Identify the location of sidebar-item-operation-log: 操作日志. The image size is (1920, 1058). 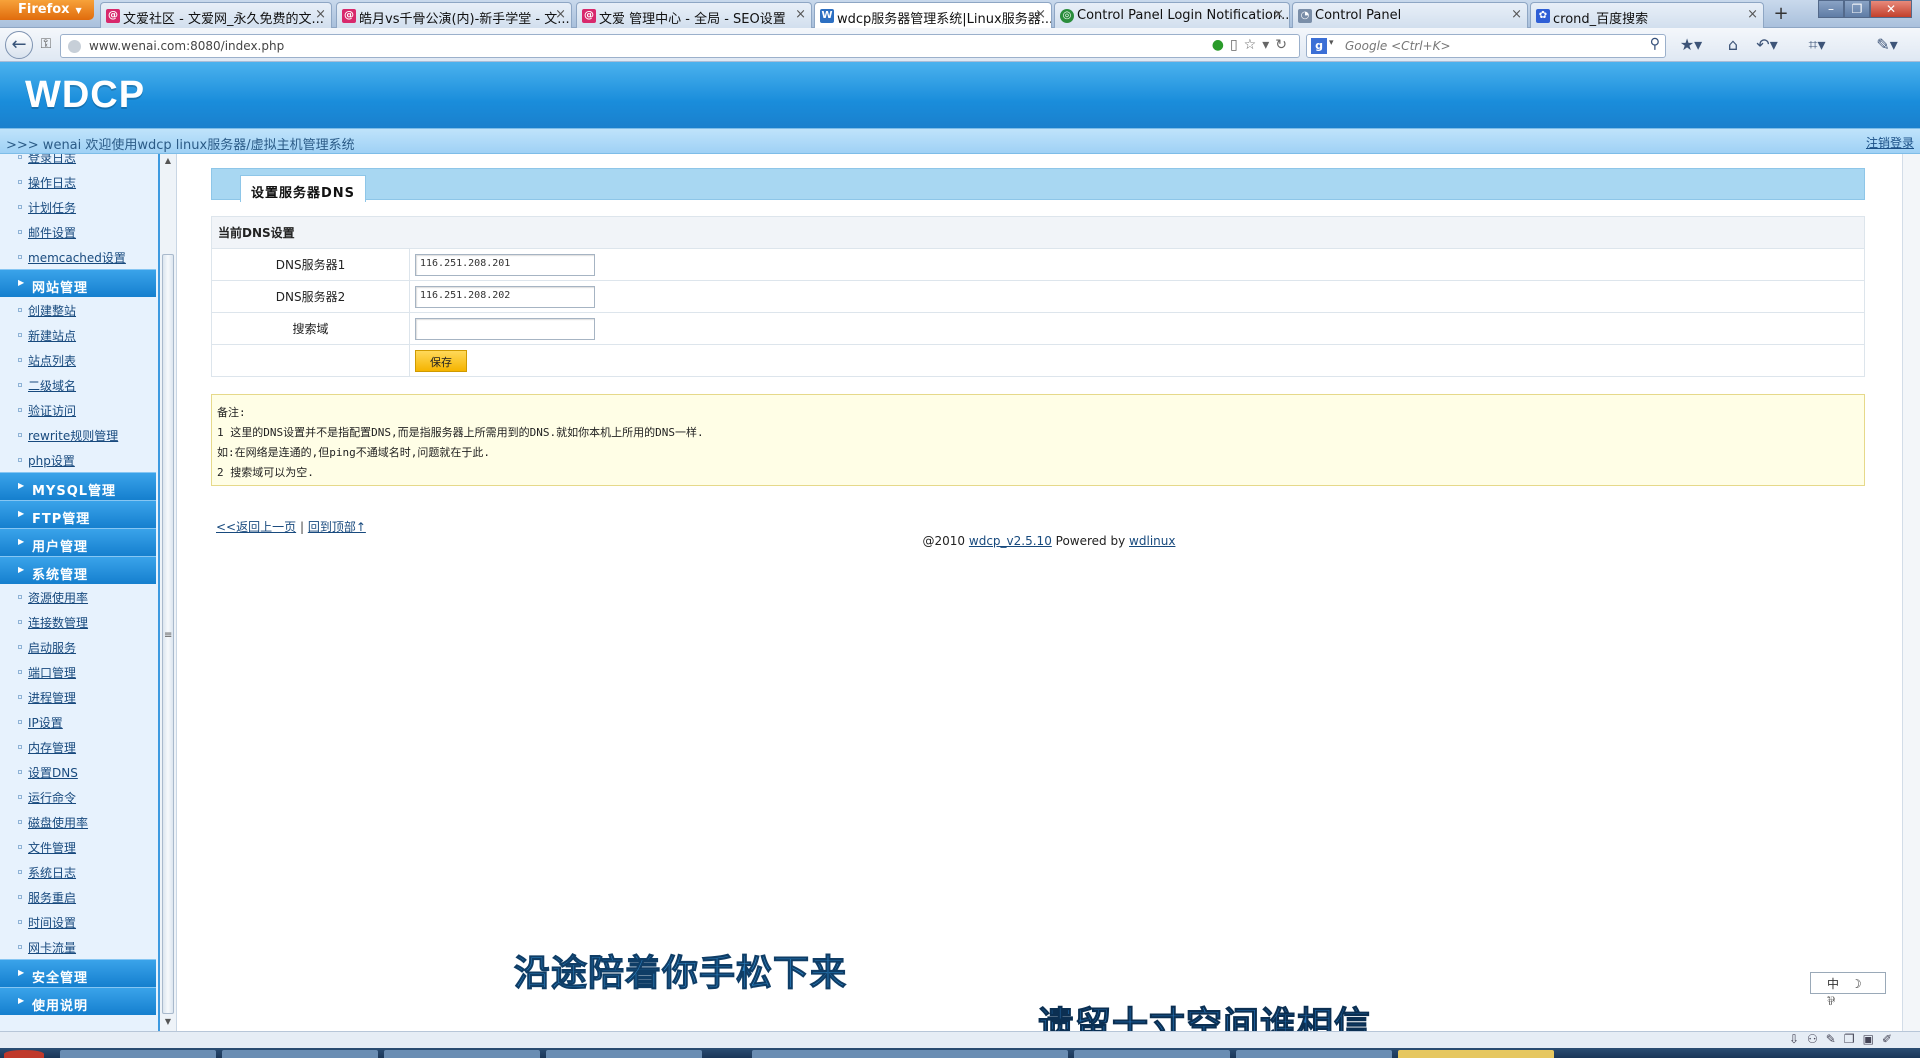
(78, 181).